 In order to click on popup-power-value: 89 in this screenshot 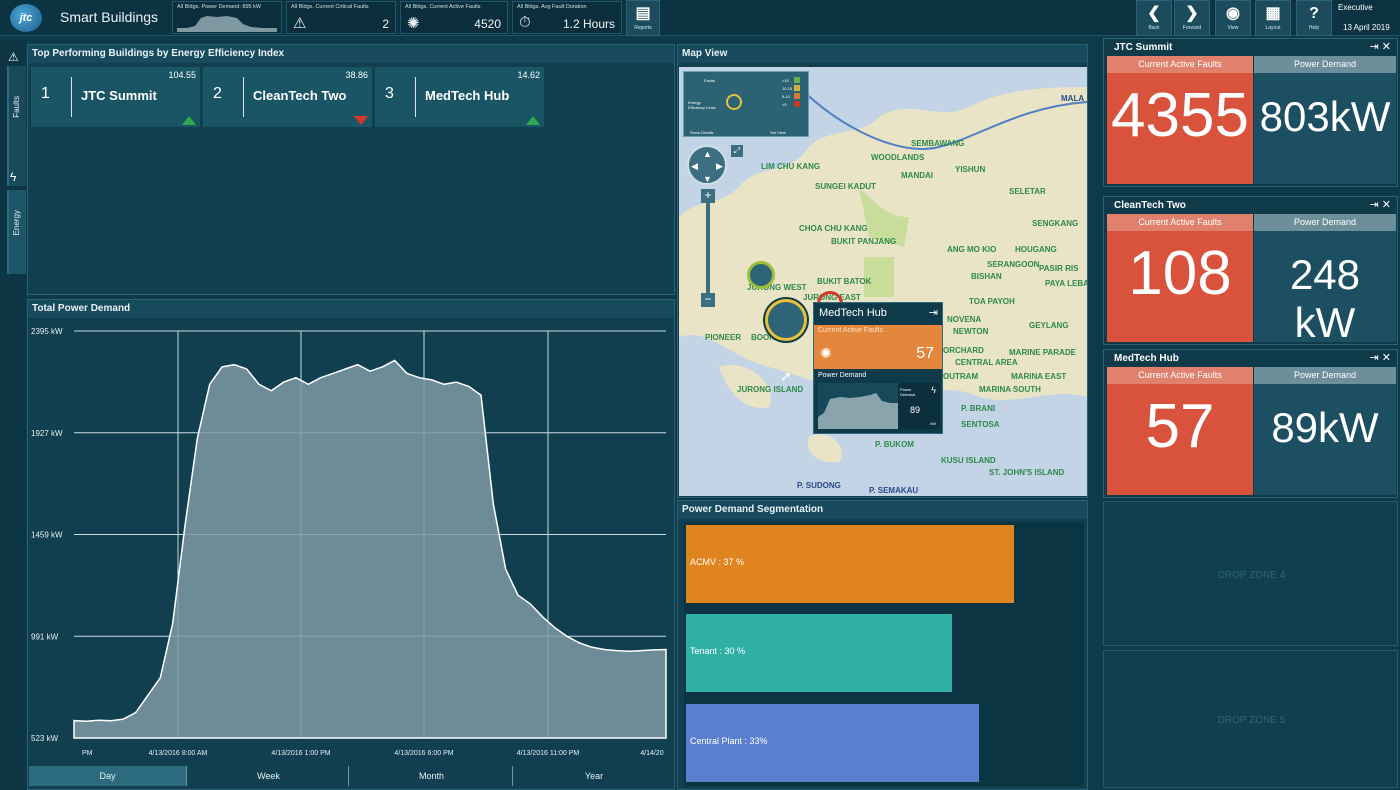, I will do `click(915, 410)`.